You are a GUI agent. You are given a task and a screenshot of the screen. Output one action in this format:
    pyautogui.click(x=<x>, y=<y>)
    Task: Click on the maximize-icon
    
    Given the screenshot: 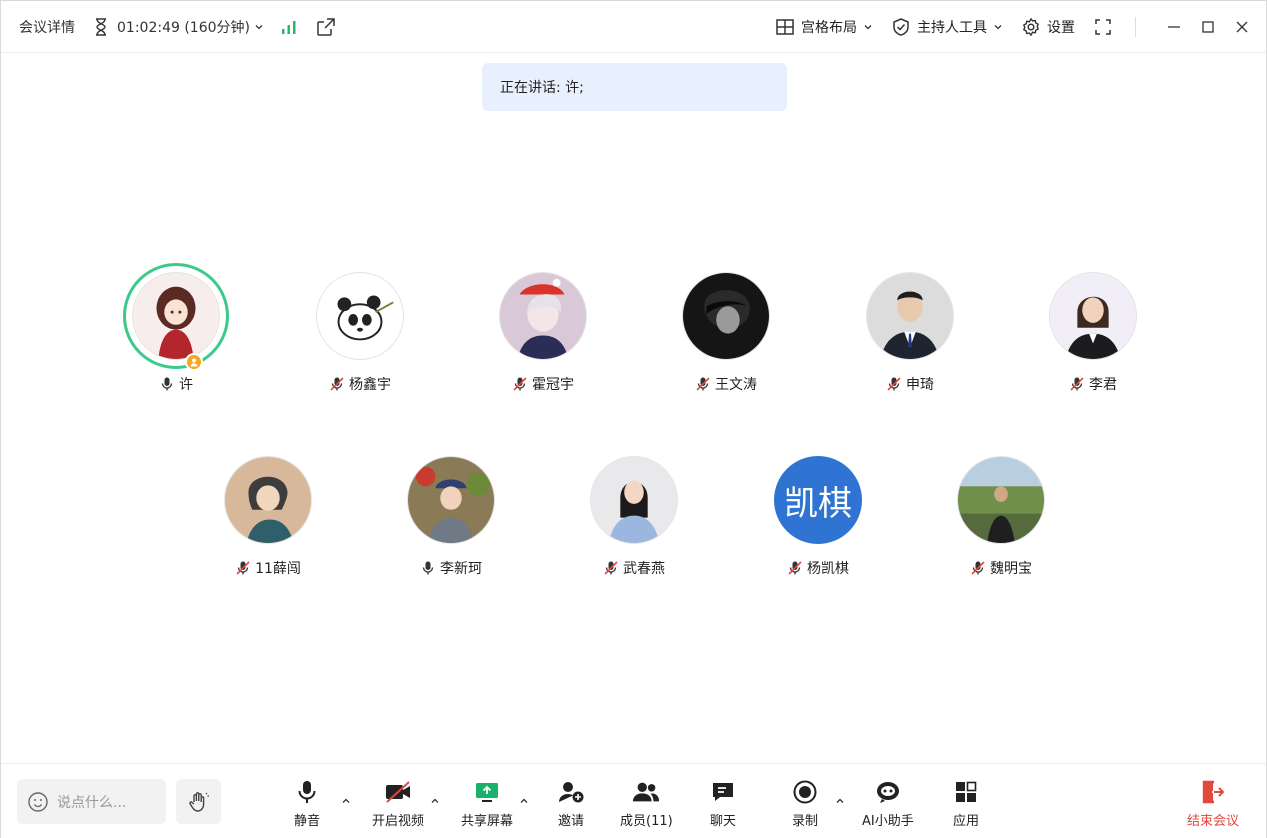 What is the action you would take?
    pyautogui.click(x=1208, y=27)
    